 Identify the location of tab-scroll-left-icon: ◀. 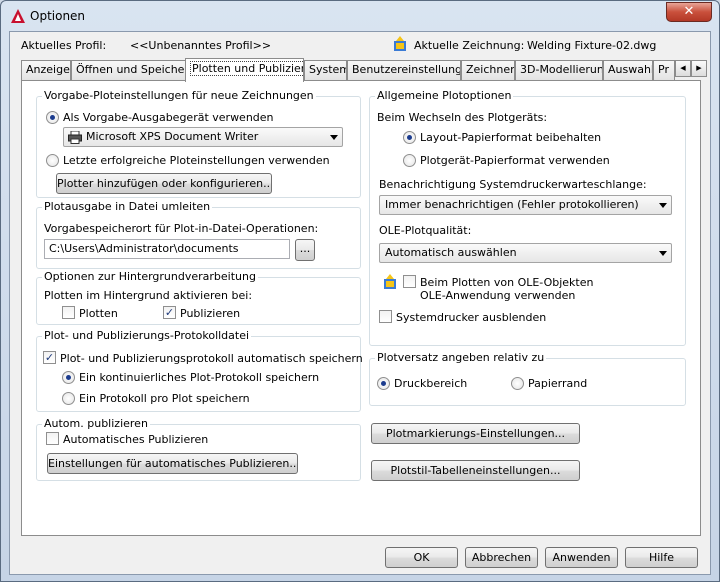
(683, 68).